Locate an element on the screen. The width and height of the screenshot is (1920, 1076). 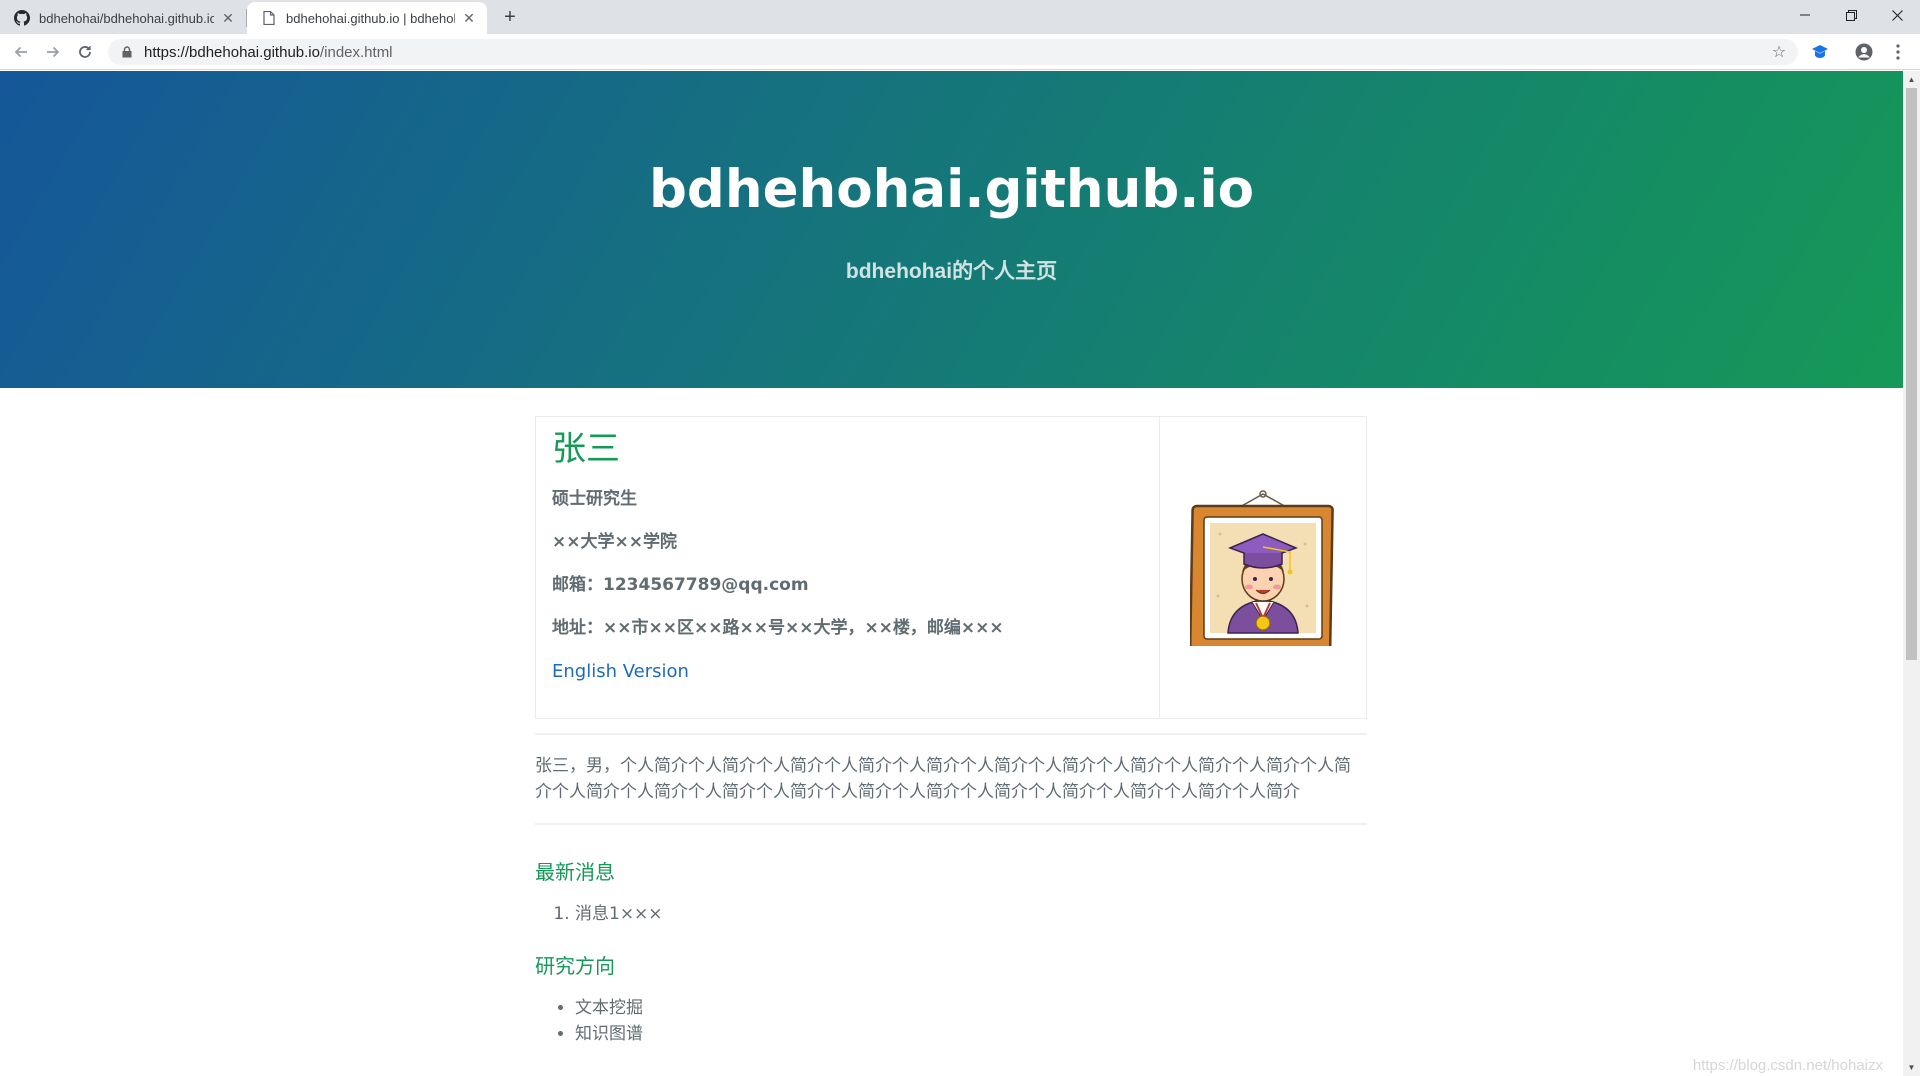
forward-icon is located at coordinates (53, 52).